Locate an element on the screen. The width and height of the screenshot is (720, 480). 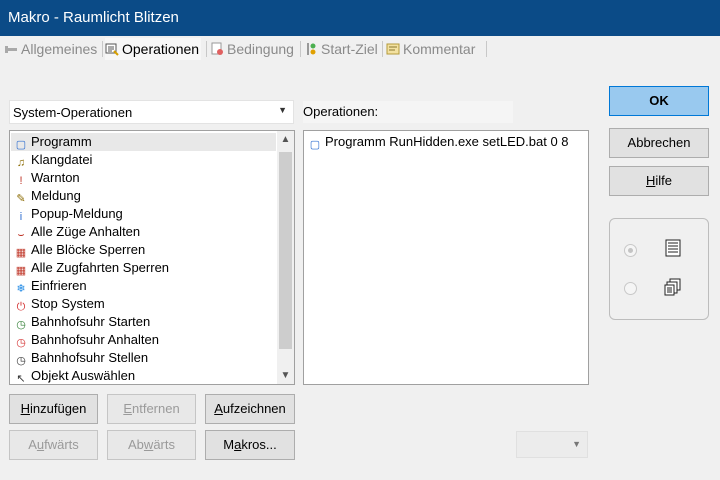
warning-icon: ! is located at coordinates (21, 181).